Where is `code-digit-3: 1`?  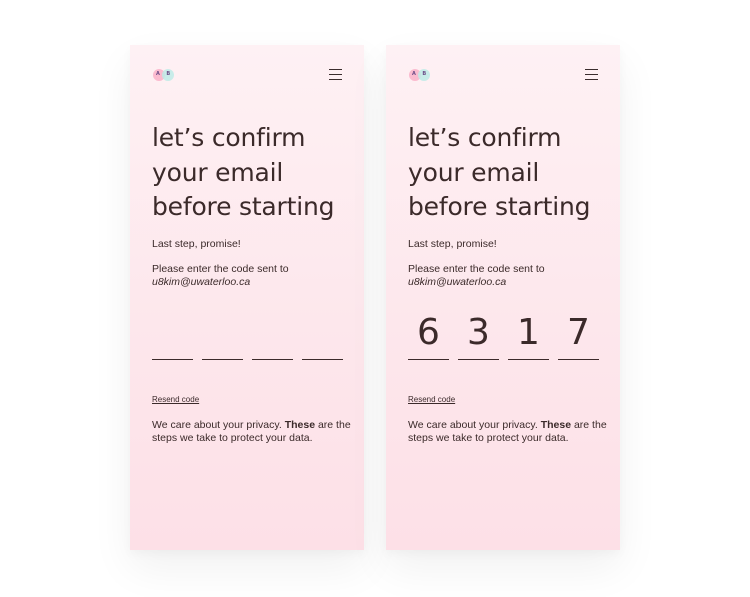 code-digit-3: 1 is located at coordinates (528, 335).